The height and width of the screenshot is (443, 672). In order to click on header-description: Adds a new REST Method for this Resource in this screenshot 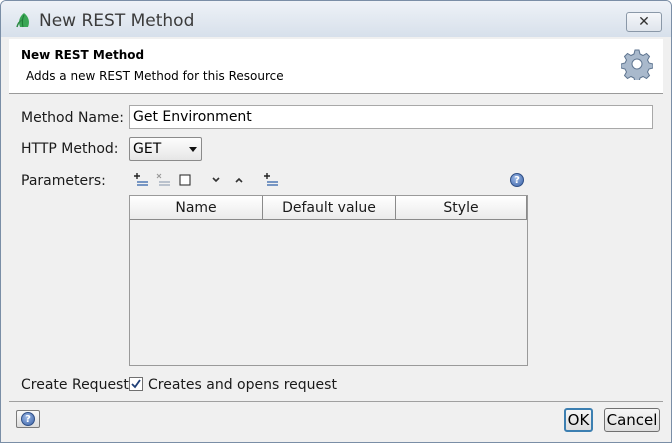, I will do `click(155, 76)`.